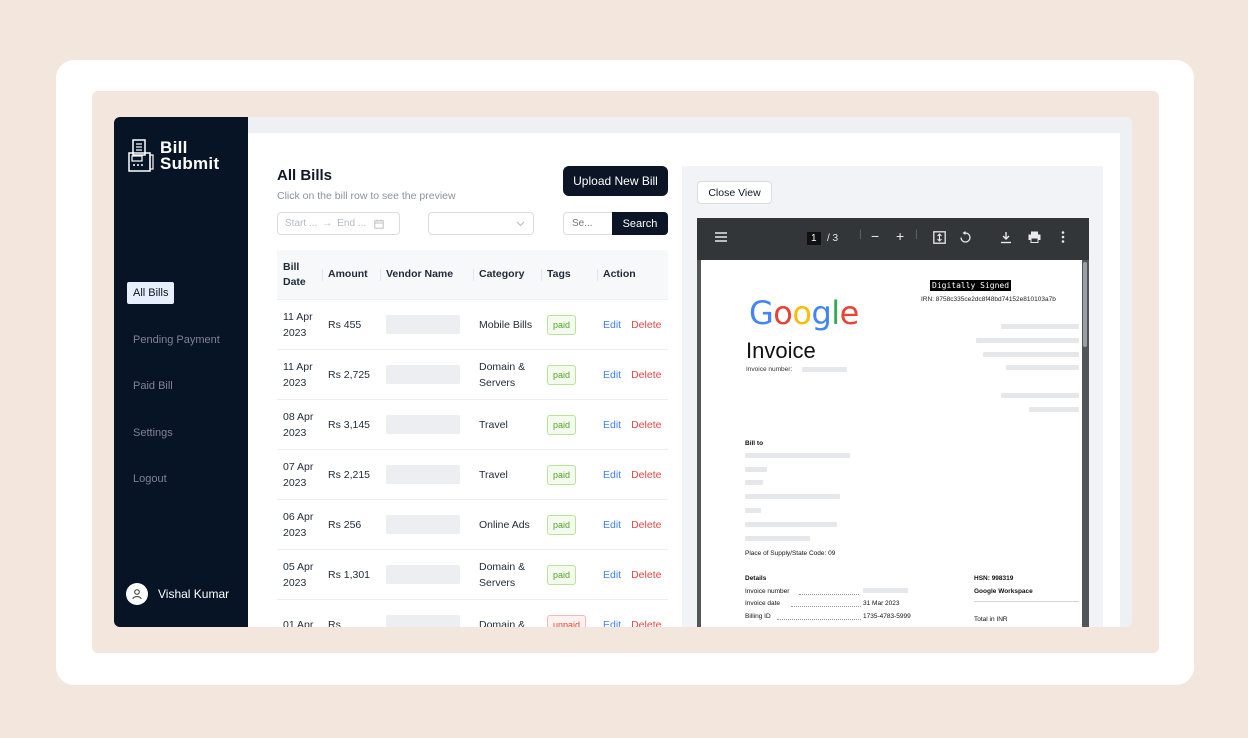 The width and height of the screenshot is (1248, 738). I want to click on category-select, so click(481, 223).